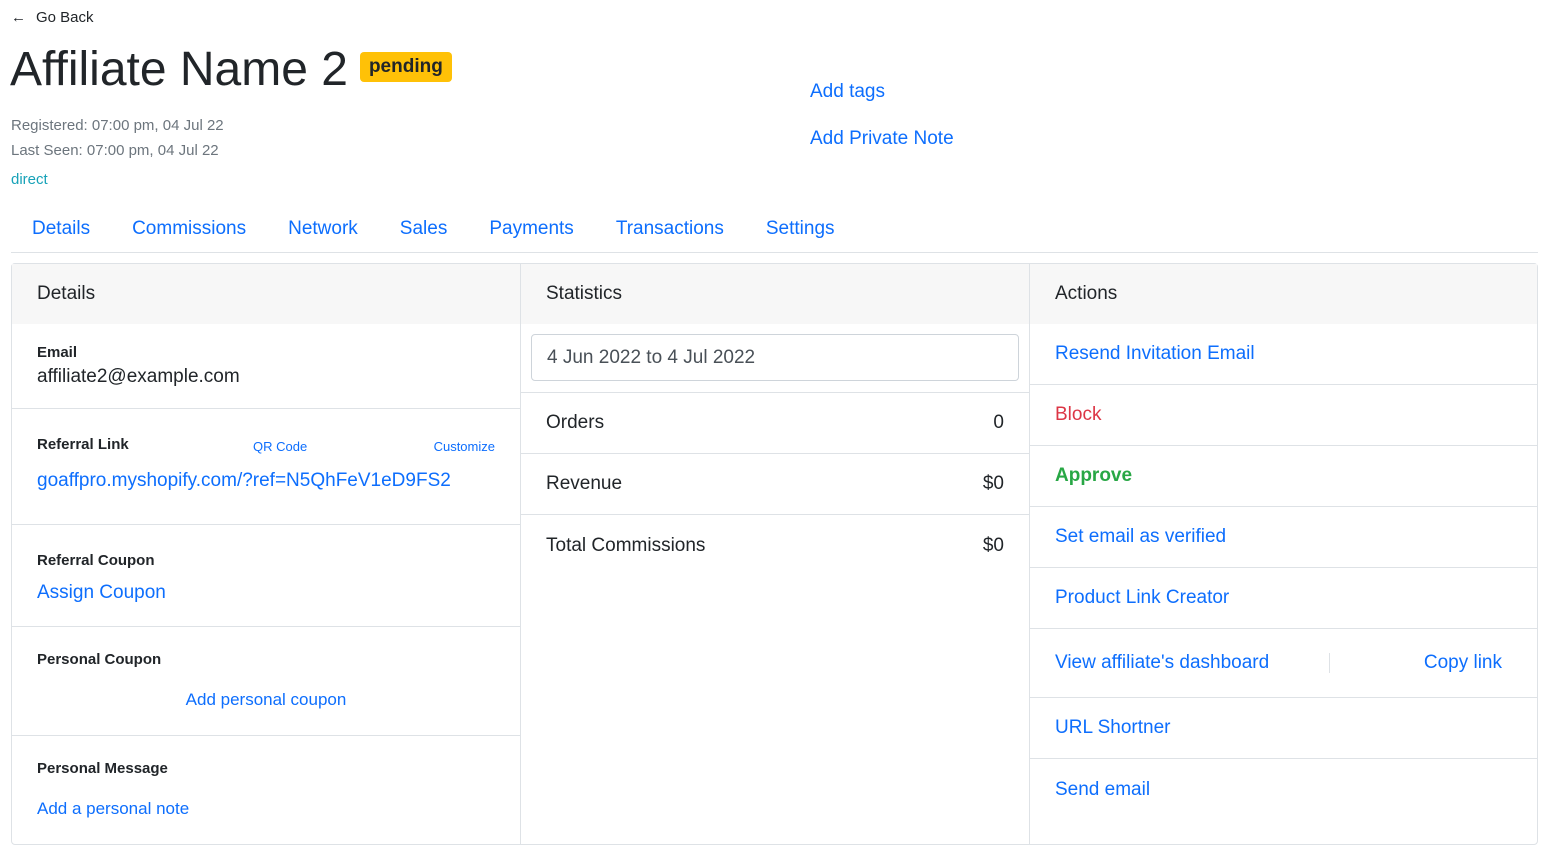 Image resolution: width=1547 pixels, height=853 pixels. What do you see at coordinates (1283, 476) in the screenshot?
I see `action-approve: Approve` at bounding box center [1283, 476].